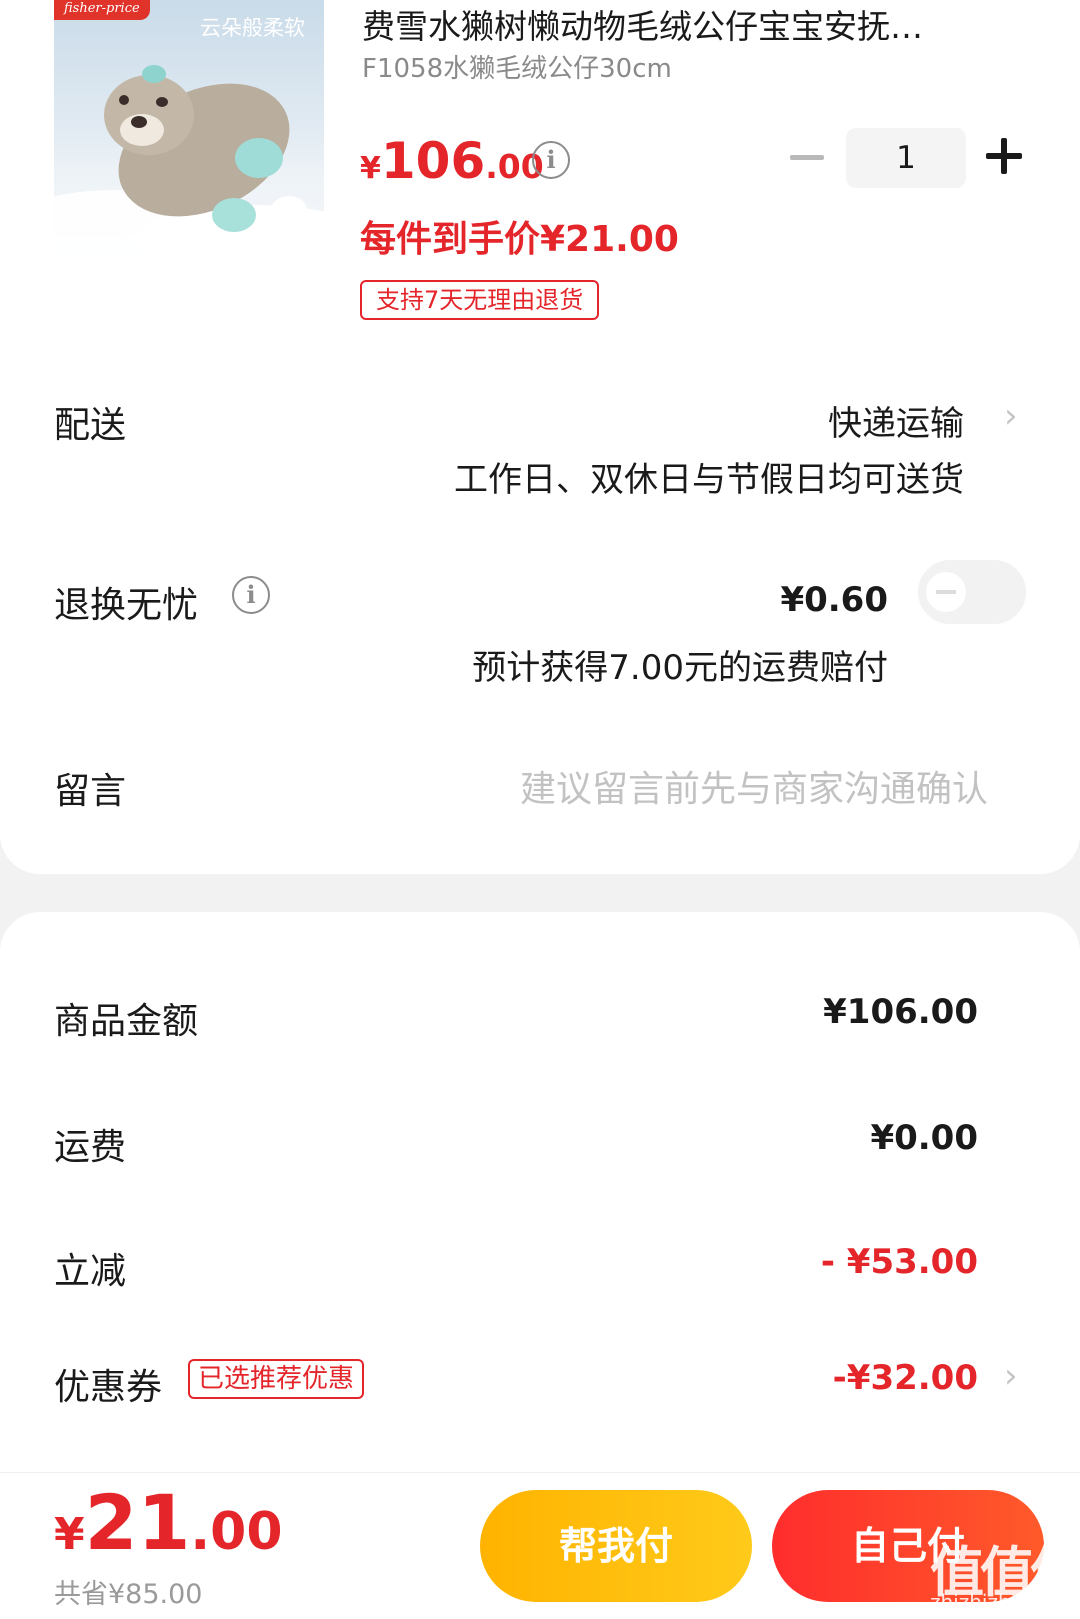 The height and width of the screenshot is (1619, 1080). I want to click on product-spec: F1058水獭毛绒公仔30cm, so click(517, 69).